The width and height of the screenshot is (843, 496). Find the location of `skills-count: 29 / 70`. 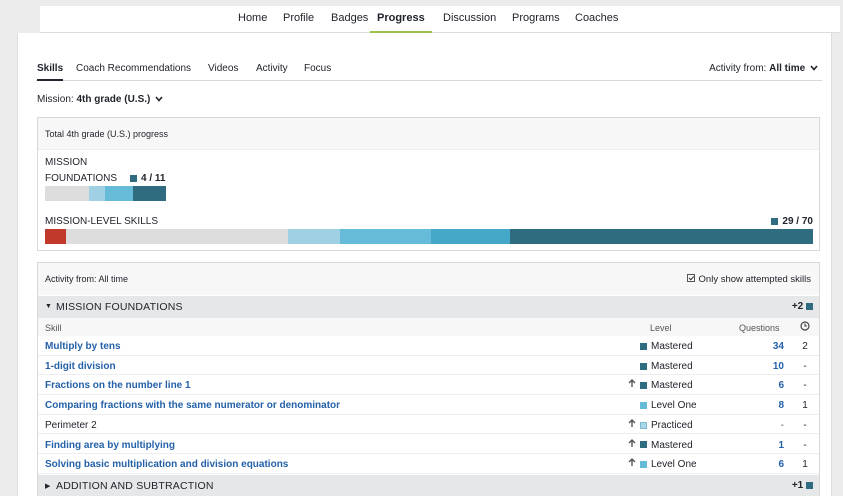

skills-count: 29 / 70 is located at coordinates (792, 221).